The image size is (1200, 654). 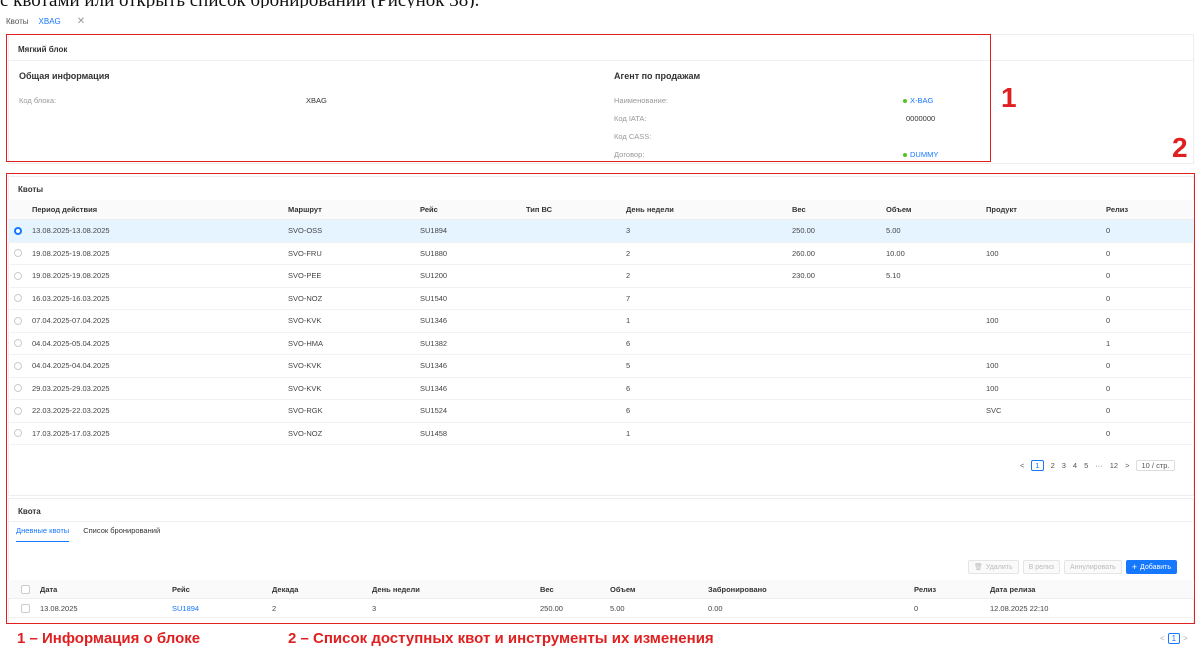 I want to click on table-row: 22.03.2025-22.03.2025 SVO-RGK SU1524 6 SVC 0, so click(x=601, y=411).